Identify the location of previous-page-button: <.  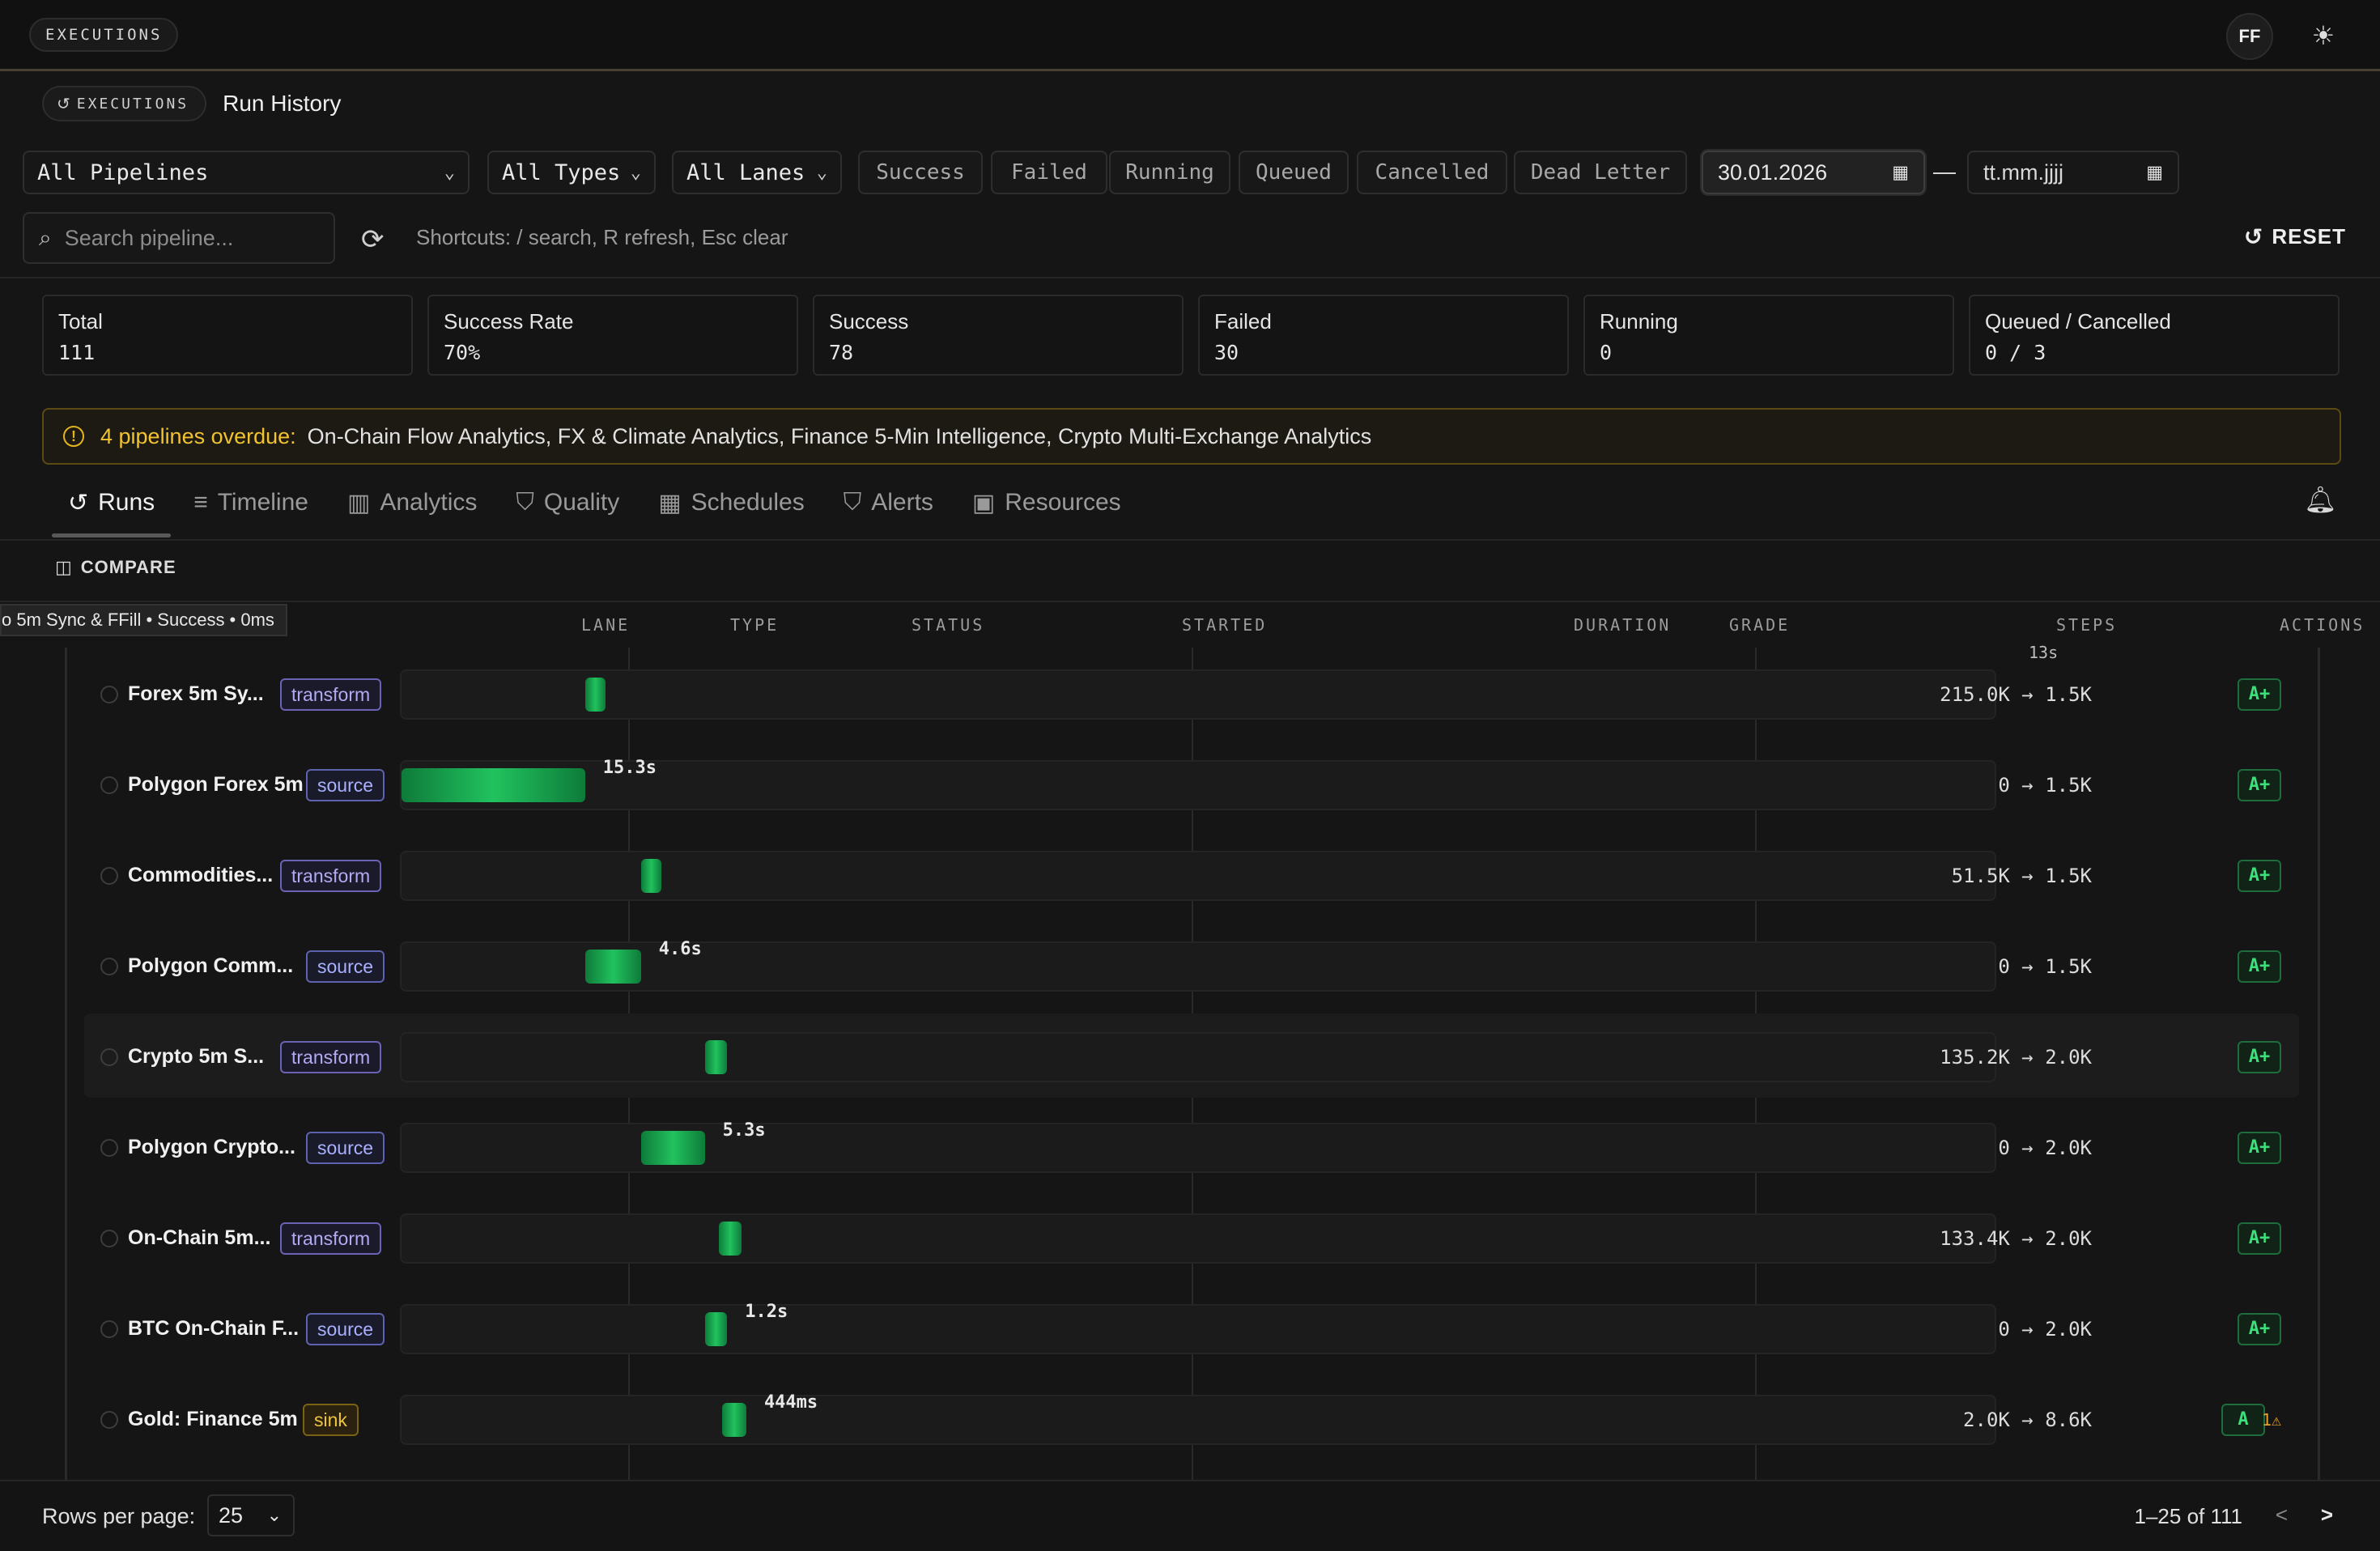
(2282, 1515).